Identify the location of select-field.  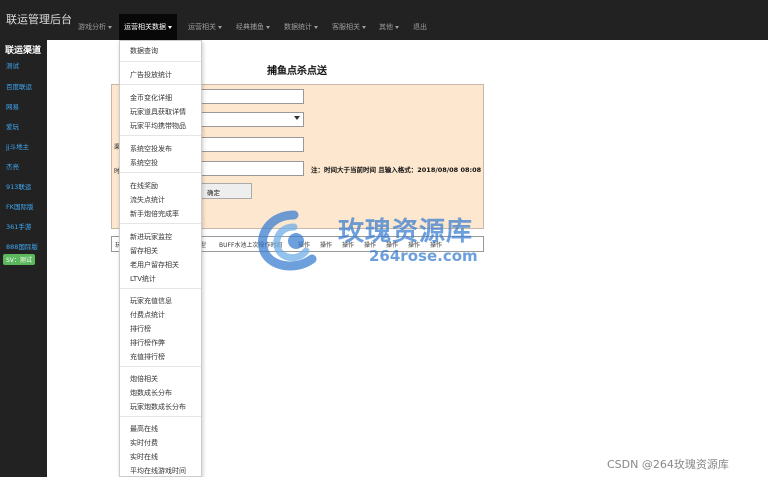
(252, 119).